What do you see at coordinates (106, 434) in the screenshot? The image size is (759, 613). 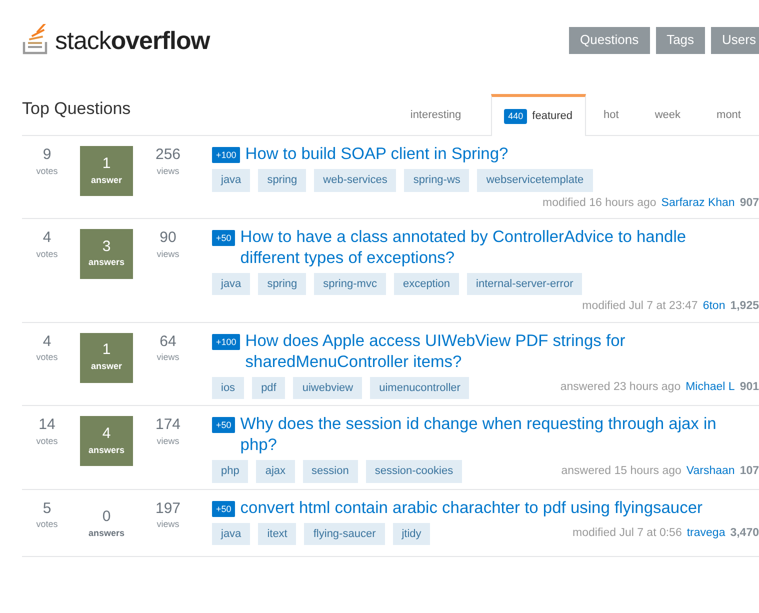 I see `answer-count: 4` at bounding box center [106, 434].